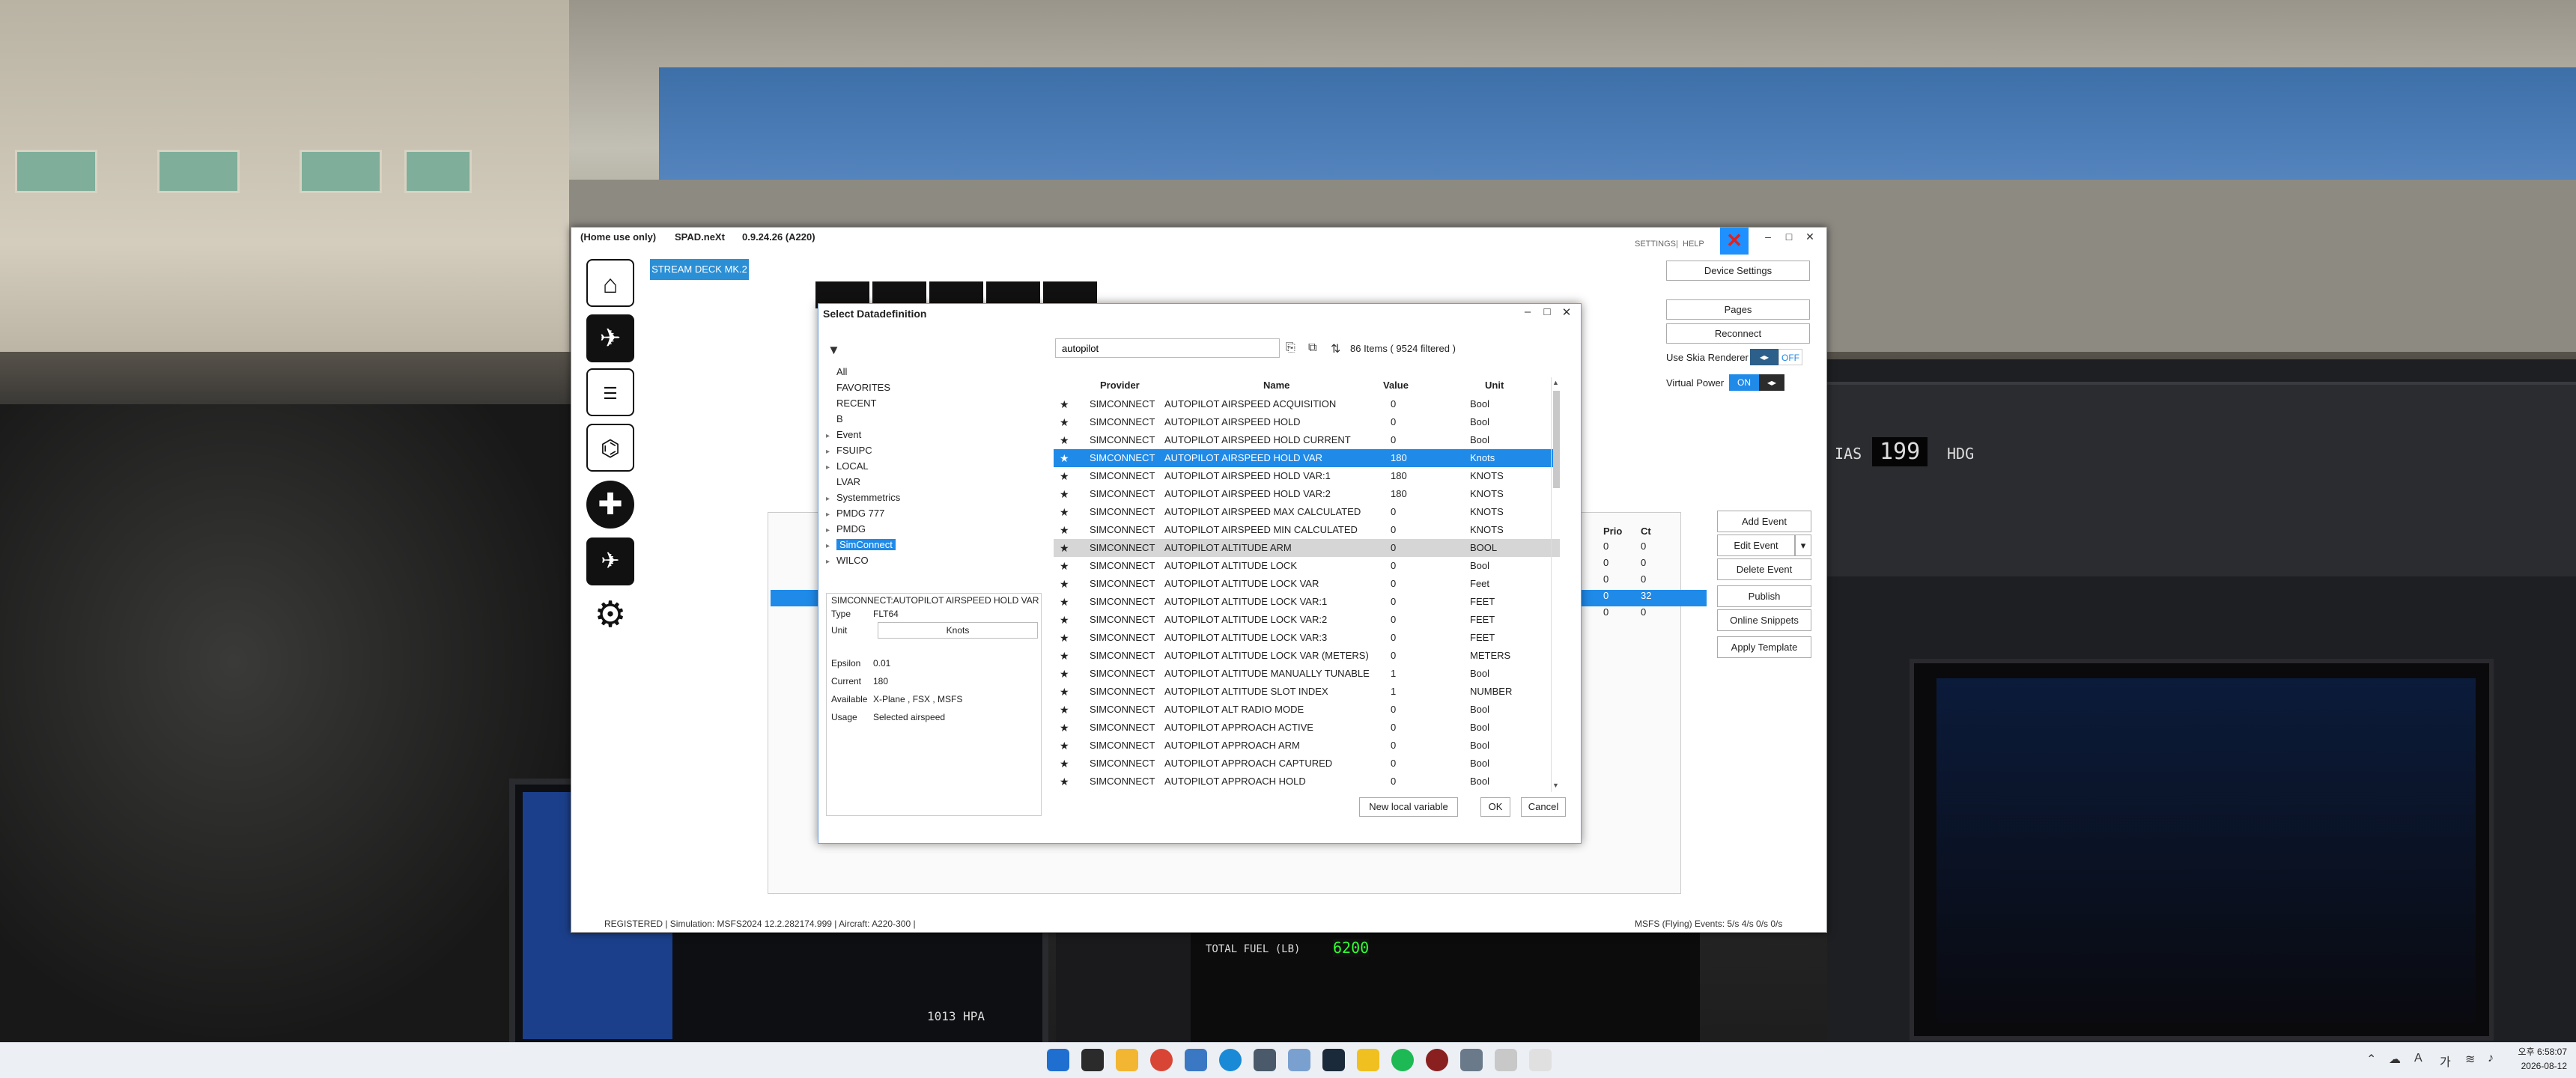 Image resolution: width=2576 pixels, height=1078 pixels. Describe the element at coordinates (849, 450) in the screenshot. I see `tree-item-fsuipc: ▸ FSUIPC` at that location.